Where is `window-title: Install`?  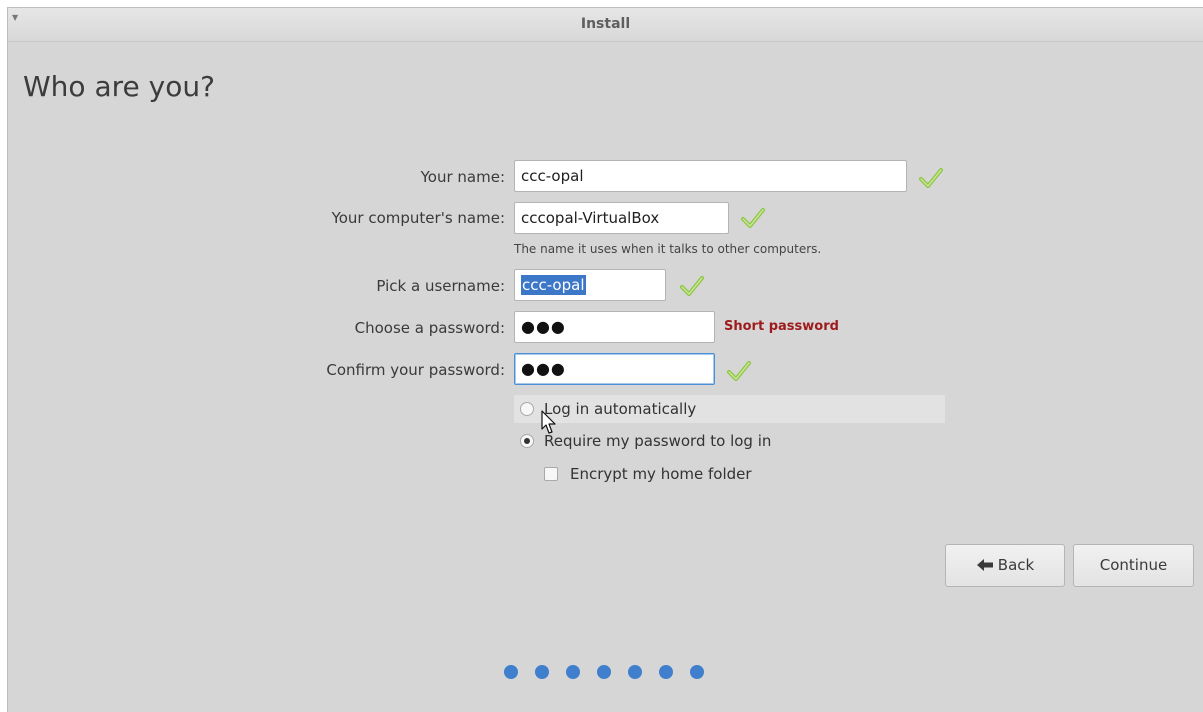
window-title: Install is located at coordinates (605, 24).